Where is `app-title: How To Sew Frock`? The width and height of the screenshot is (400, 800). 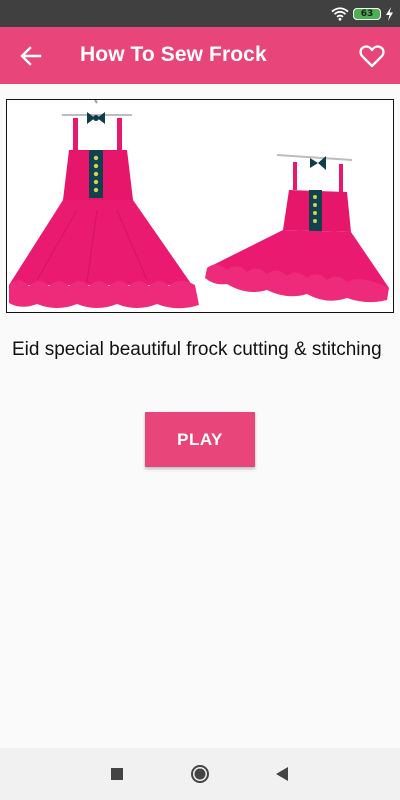
app-title: How To Sew Frock is located at coordinates (173, 54).